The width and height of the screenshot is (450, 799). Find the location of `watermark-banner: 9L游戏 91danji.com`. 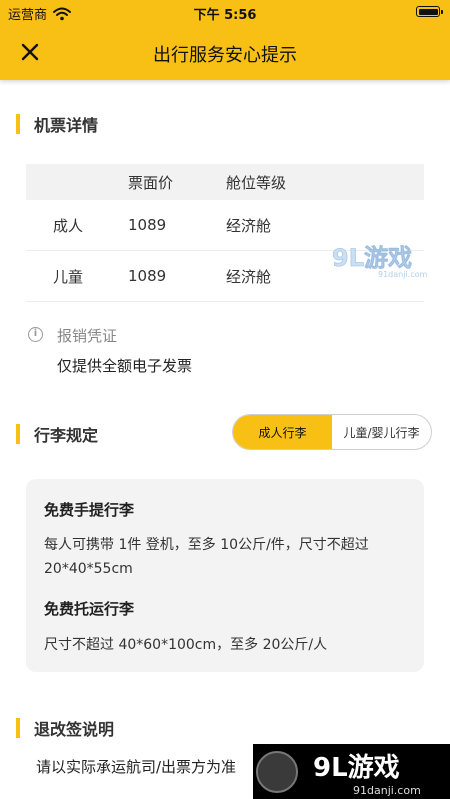

watermark-banner: 9L游戏 91danji.com is located at coordinates (351, 771).